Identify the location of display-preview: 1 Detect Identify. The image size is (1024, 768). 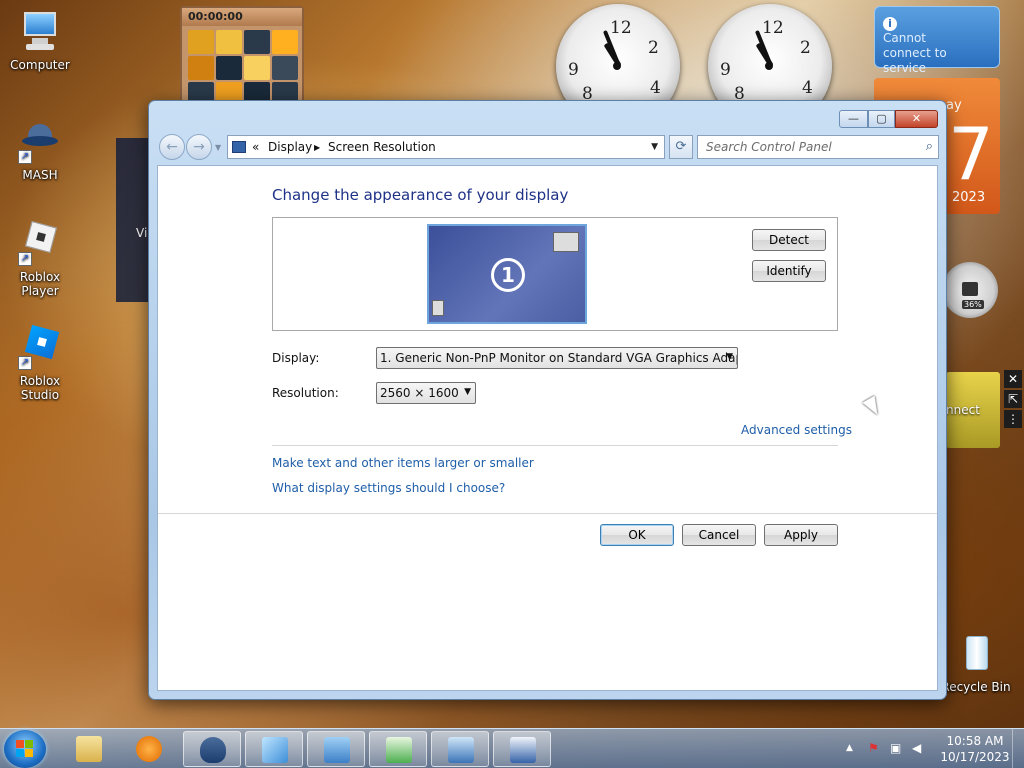
(555, 274).